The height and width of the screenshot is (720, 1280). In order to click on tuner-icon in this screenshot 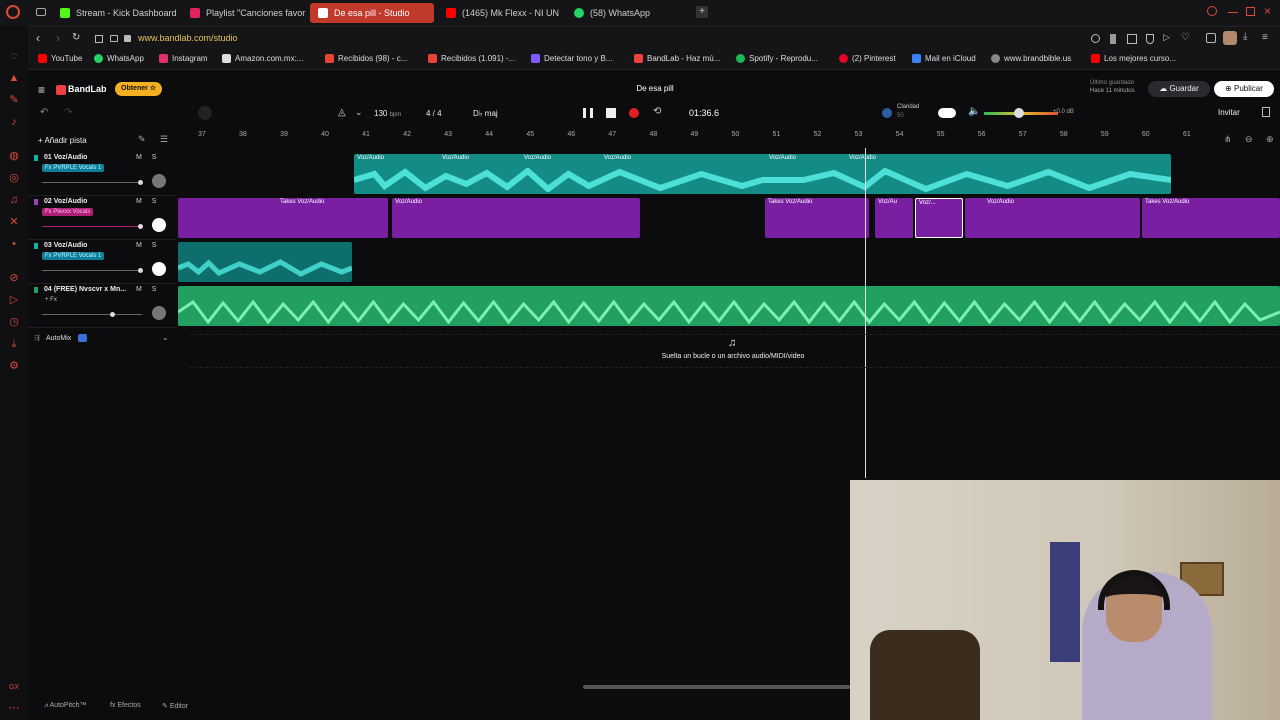, I will do `click(205, 113)`.